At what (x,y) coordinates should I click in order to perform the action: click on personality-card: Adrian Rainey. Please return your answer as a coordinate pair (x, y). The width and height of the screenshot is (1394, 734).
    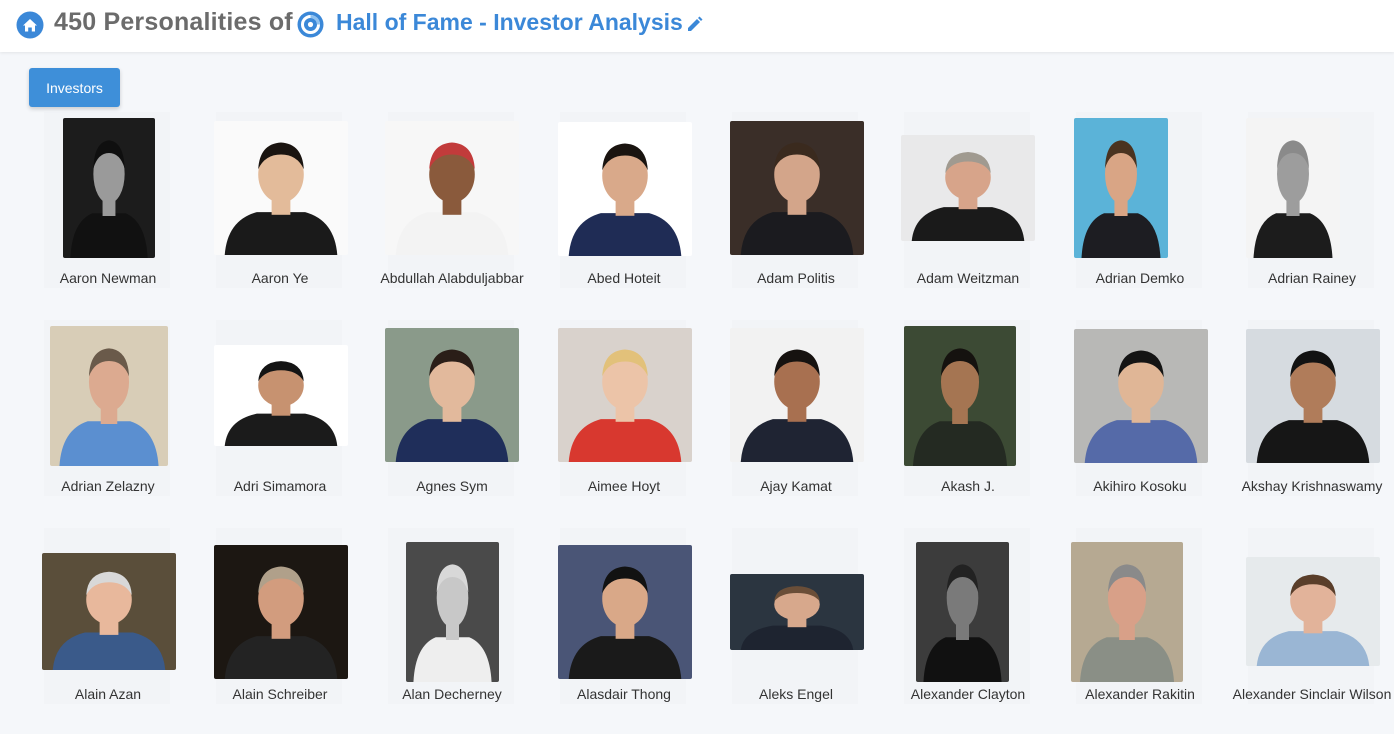
    Looking at the image, I should click on (1310, 214).